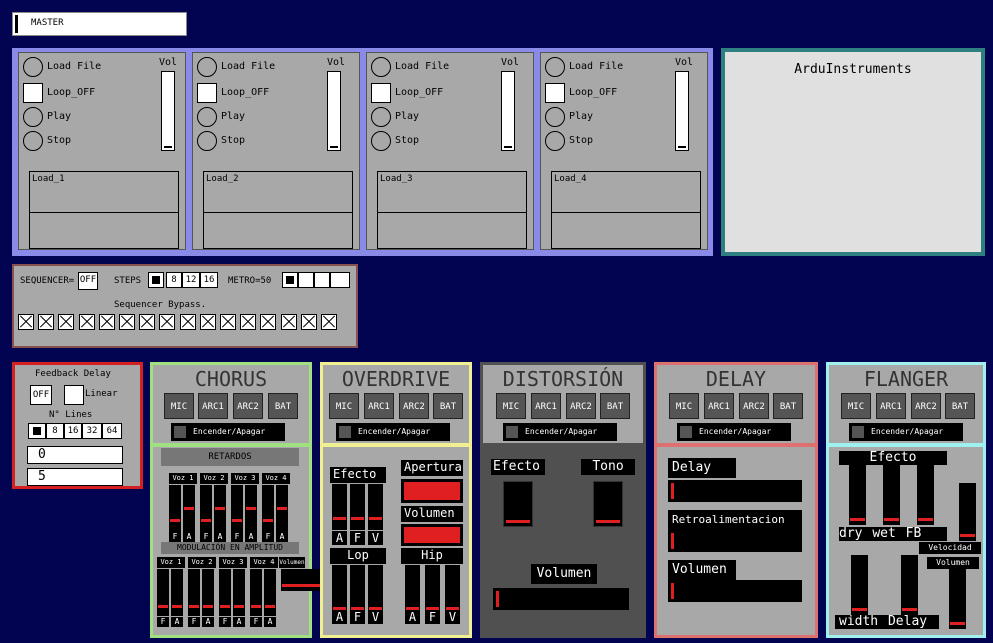 This screenshot has width=993, height=643. What do you see at coordinates (735, 491) in the screenshot?
I see `delay-slider` at bounding box center [735, 491].